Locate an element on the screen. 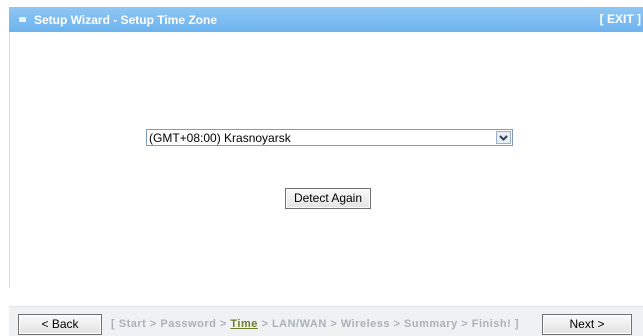 The height and width of the screenshot is (336, 643). steps-close-bracket: ] is located at coordinates (517, 324).